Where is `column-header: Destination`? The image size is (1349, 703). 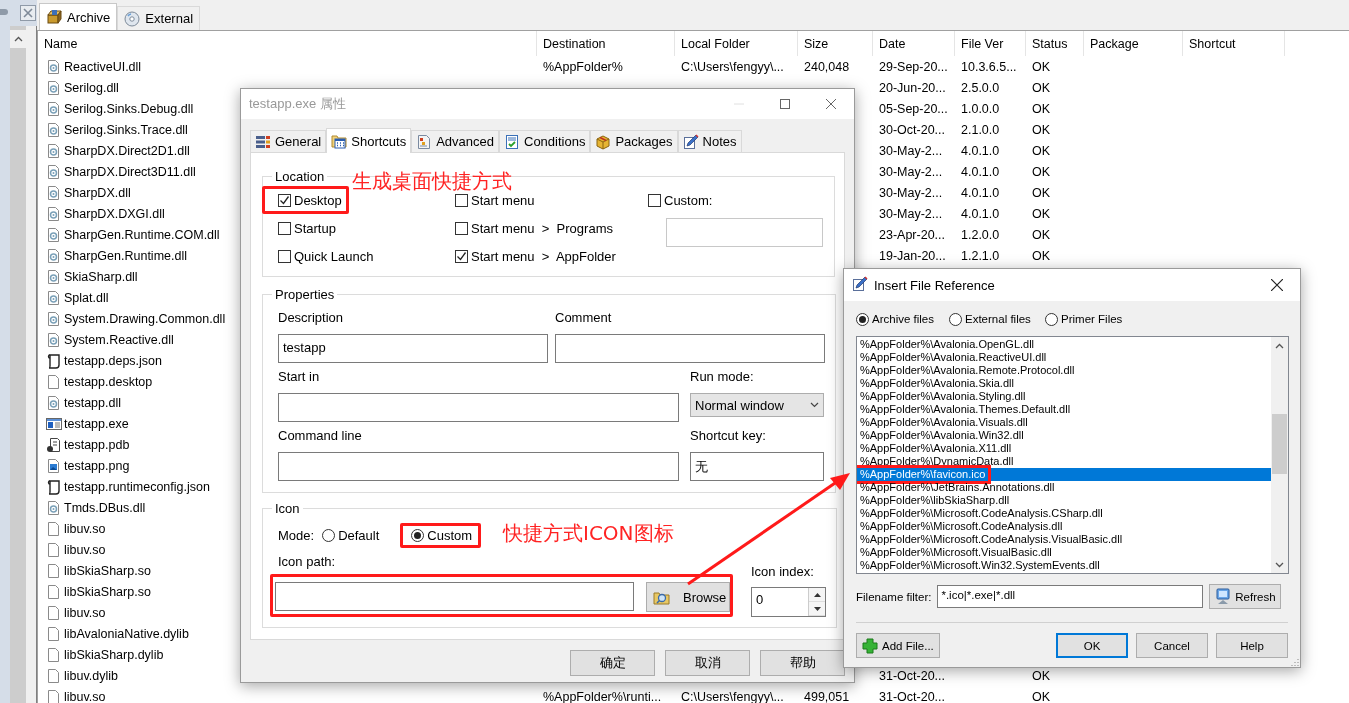
column-header: Destination is located at coordinates (606, 43).